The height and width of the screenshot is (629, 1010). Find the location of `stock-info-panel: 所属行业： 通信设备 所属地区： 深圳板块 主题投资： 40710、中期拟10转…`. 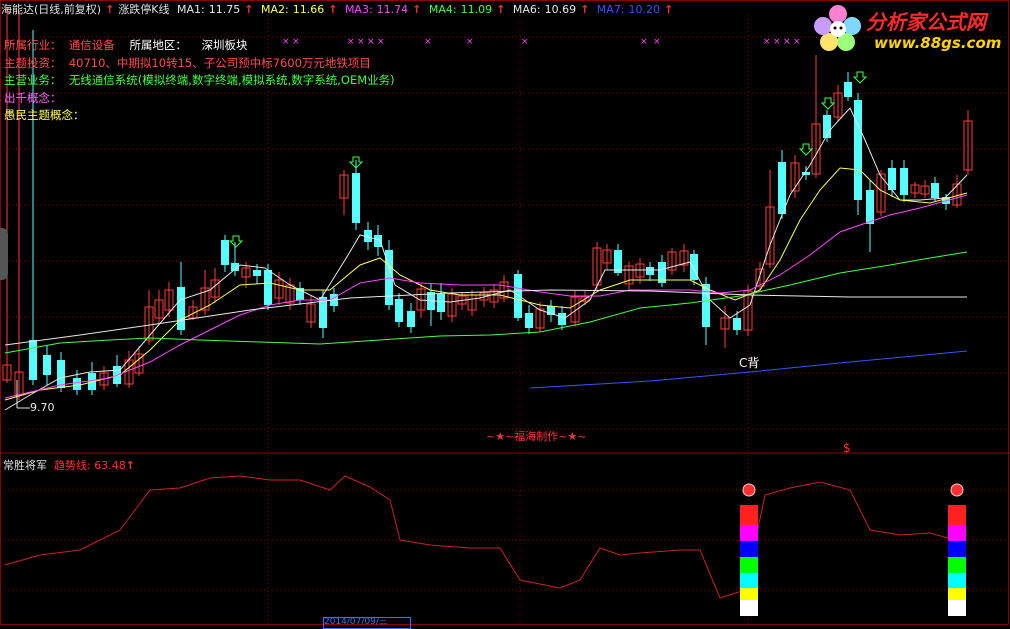

stock-info-panel: 所属行业： 通信设备 所属地区： 深圳板块 主题投资： 40710、中期拟10转… is located at coordinates (199, 81).